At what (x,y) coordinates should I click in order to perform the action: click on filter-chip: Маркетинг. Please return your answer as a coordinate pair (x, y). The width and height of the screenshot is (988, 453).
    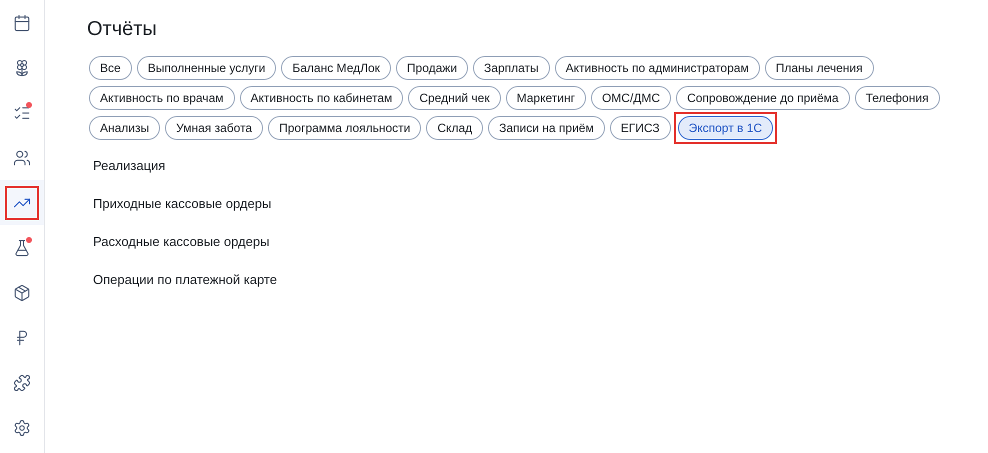
    Looking at the image, I should click on (546, 98).